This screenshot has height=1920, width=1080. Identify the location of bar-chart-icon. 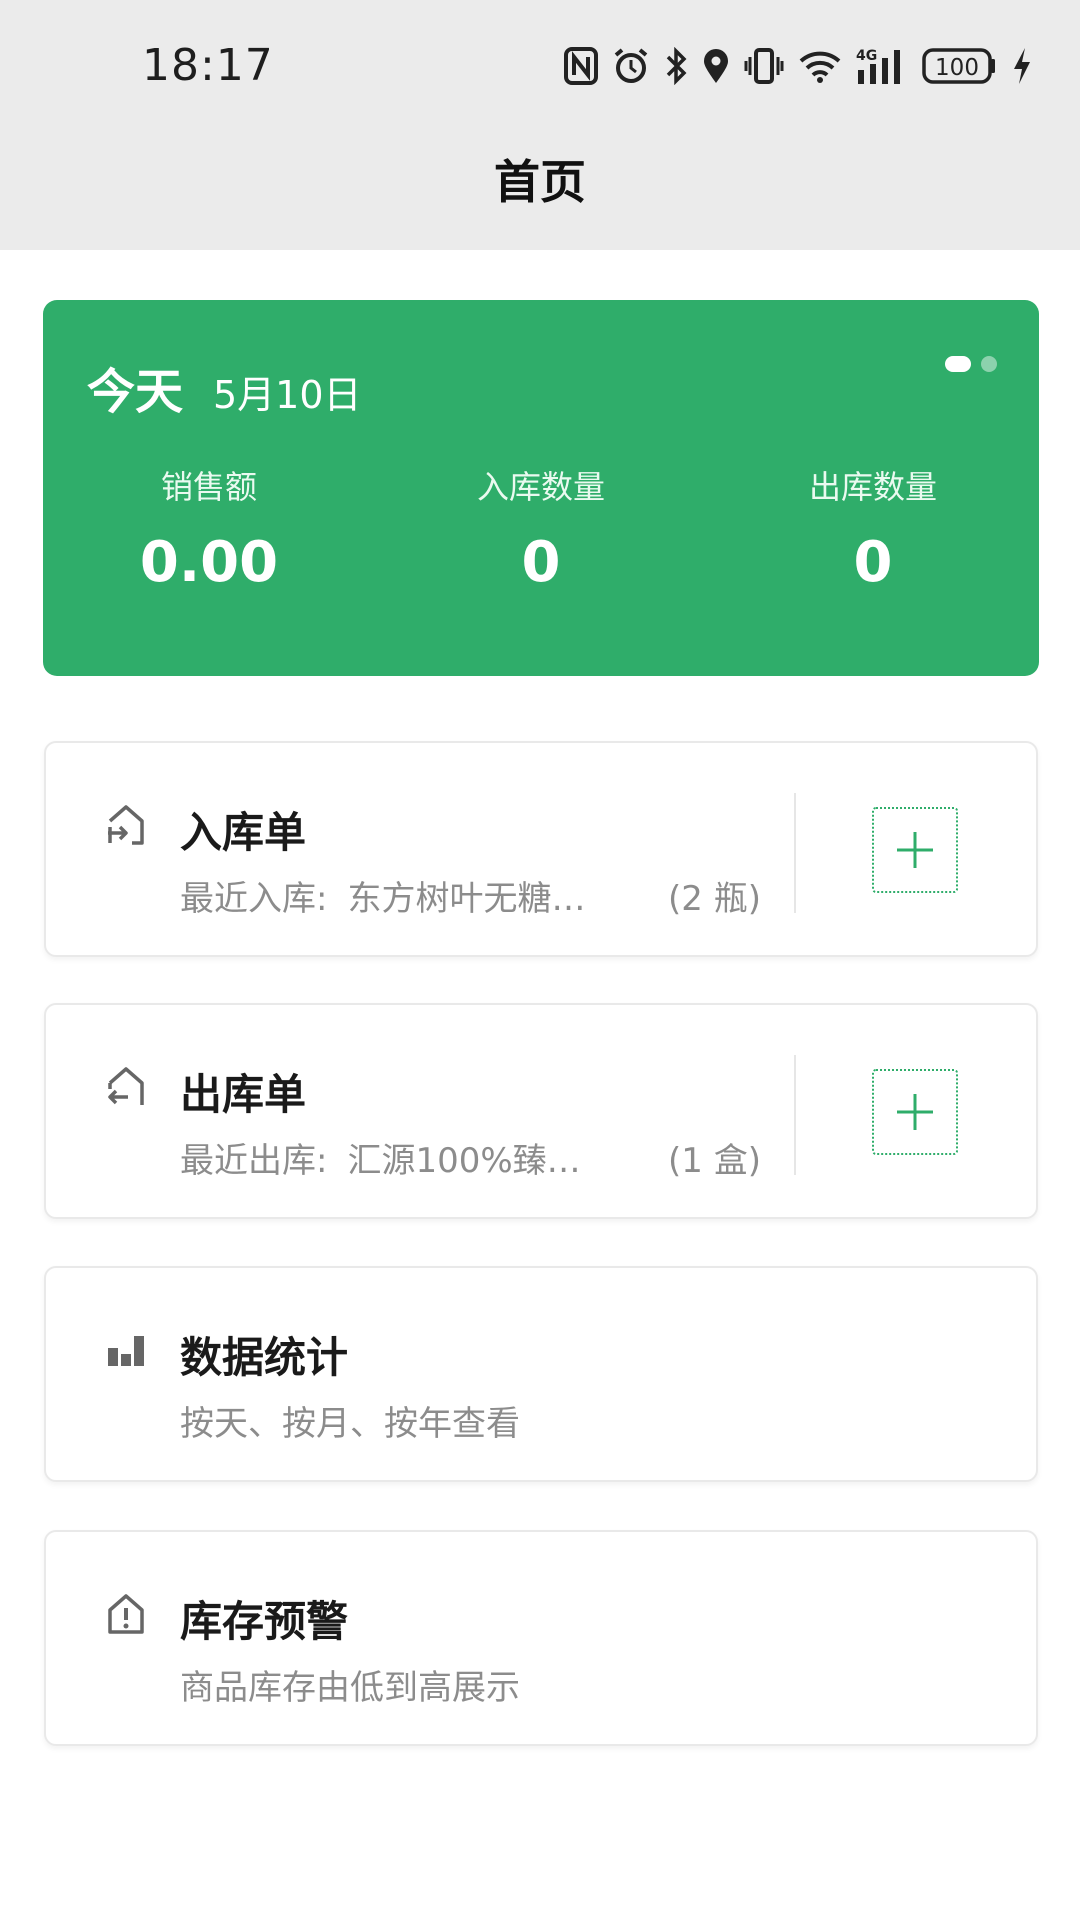
(126, 1351).